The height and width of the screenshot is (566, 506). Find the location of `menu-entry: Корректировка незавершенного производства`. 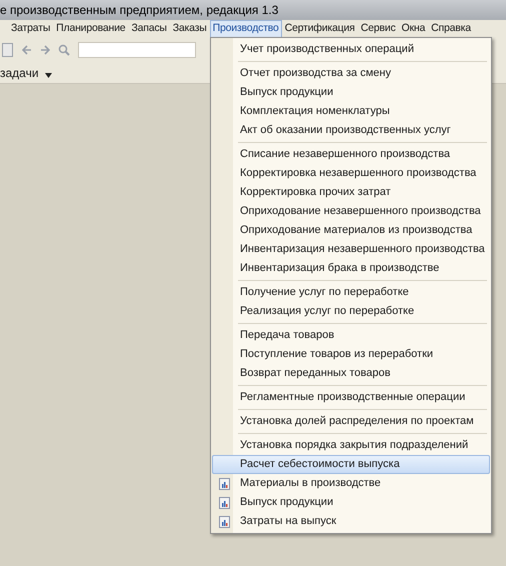

menu-entry: Корректировка незавершенного производства is located at coordinates (351, 173).